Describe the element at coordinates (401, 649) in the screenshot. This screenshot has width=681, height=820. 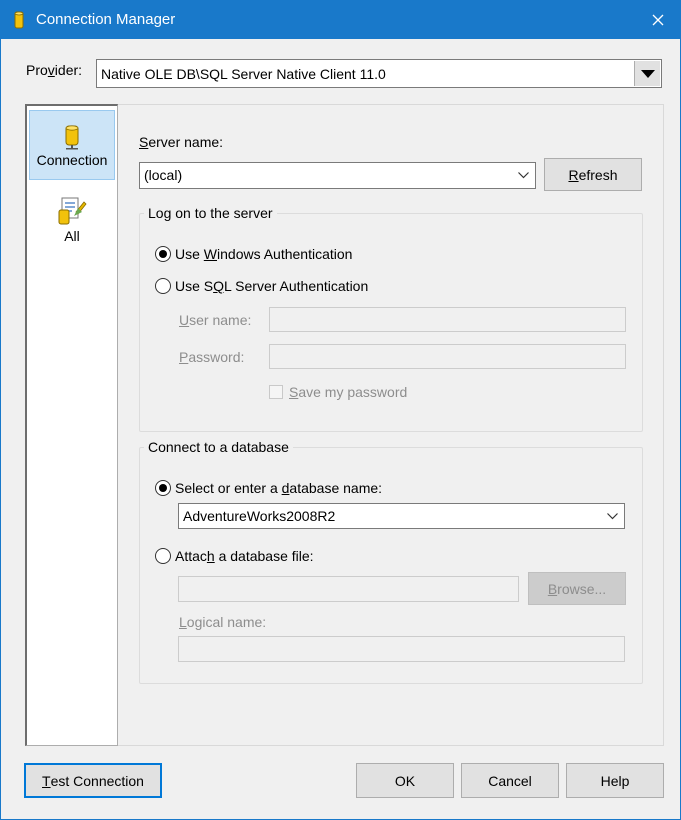
I see `logical-name-input` at that location.